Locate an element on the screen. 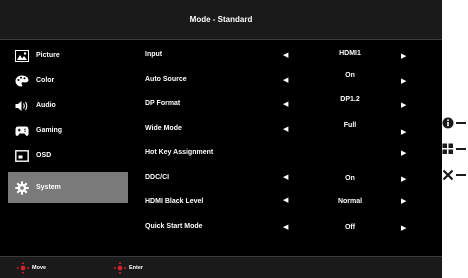 The width and height of the screenshot is (468, 278). setting-label: DDC/CI is located at coordinates (157, 177).